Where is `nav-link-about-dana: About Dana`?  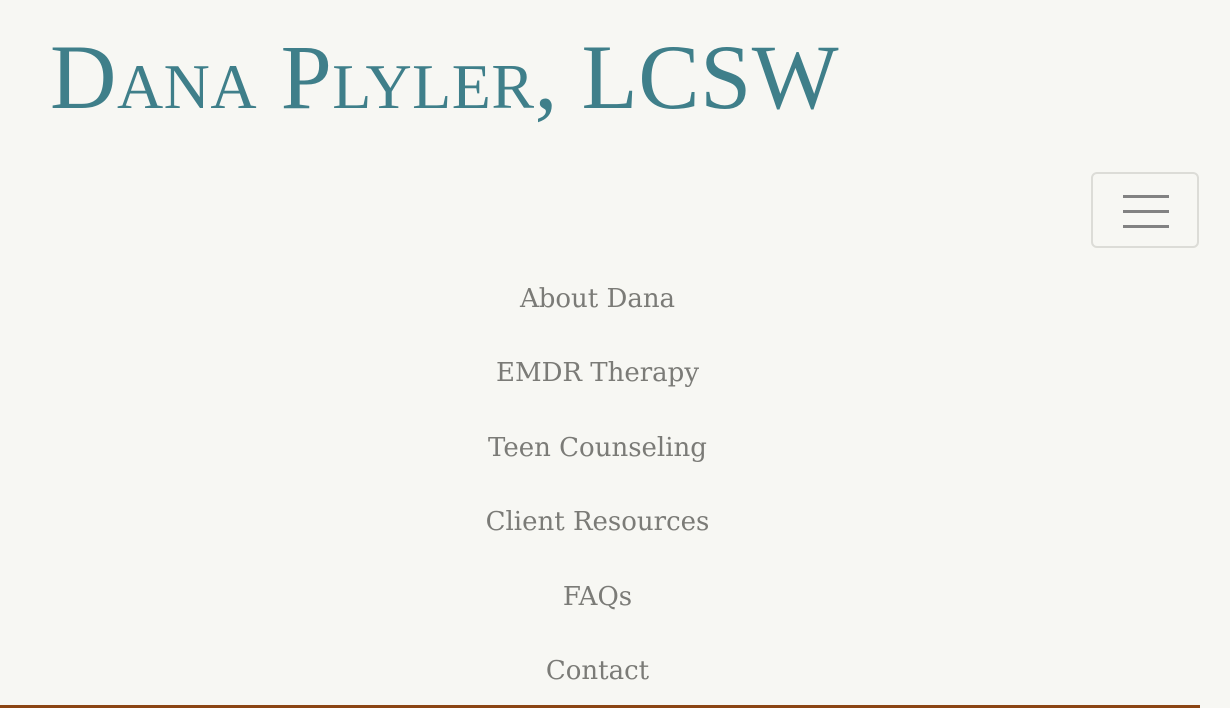 nav-link-about-dana: About Dana is located at coordinates (597, 299).